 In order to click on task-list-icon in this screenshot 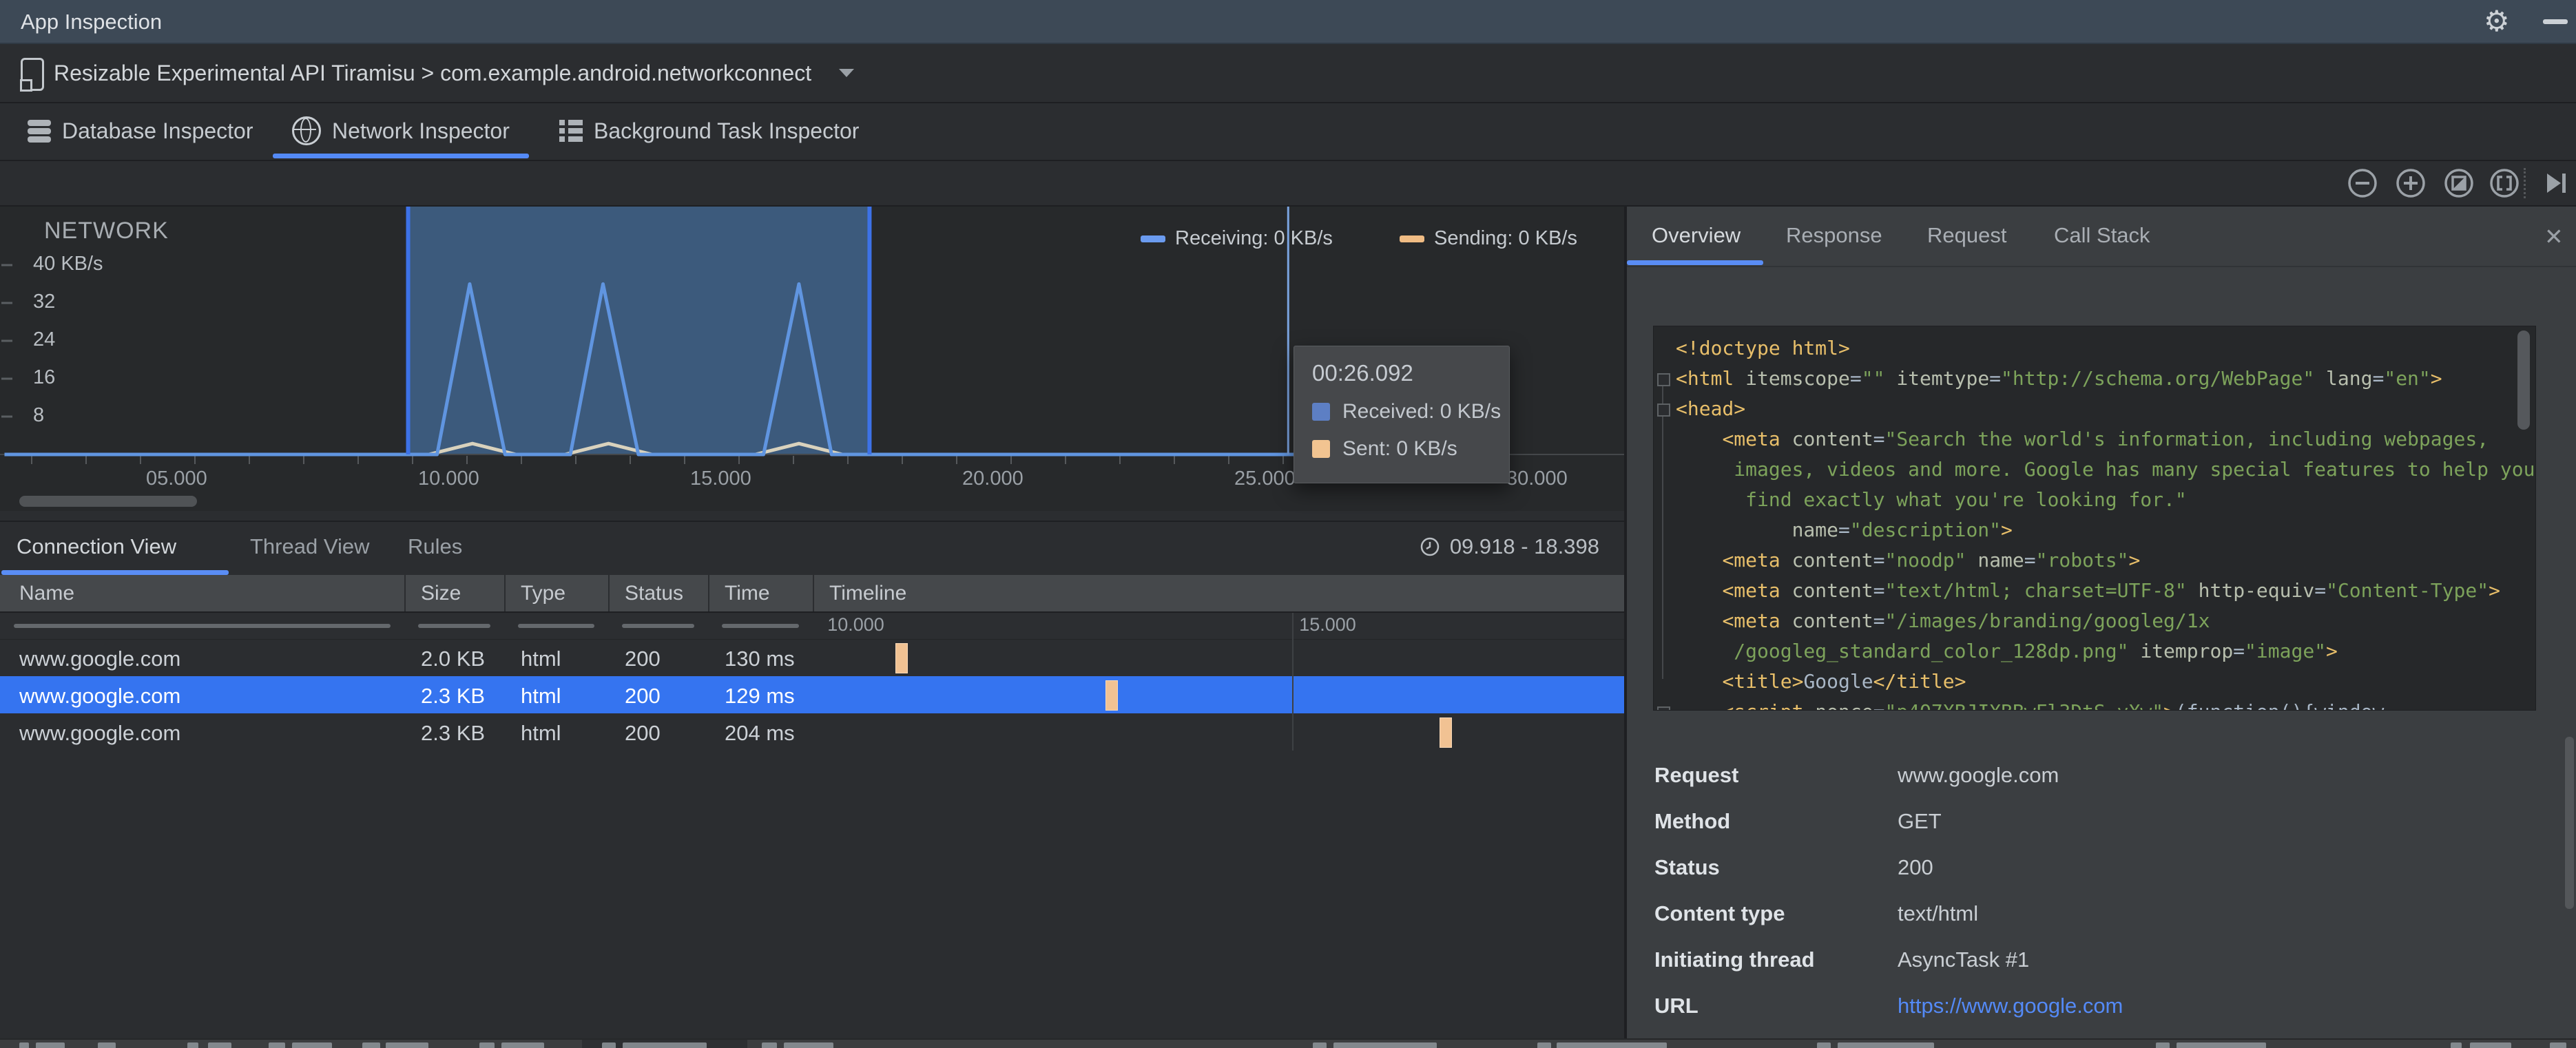, I will do `click(571, 131)`.